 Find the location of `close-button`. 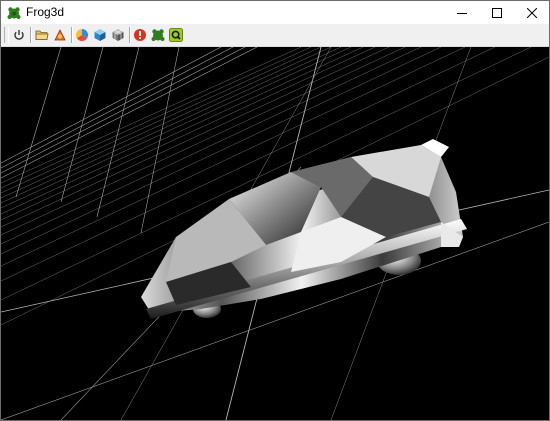

close-button is located at coordinates (532, 12).